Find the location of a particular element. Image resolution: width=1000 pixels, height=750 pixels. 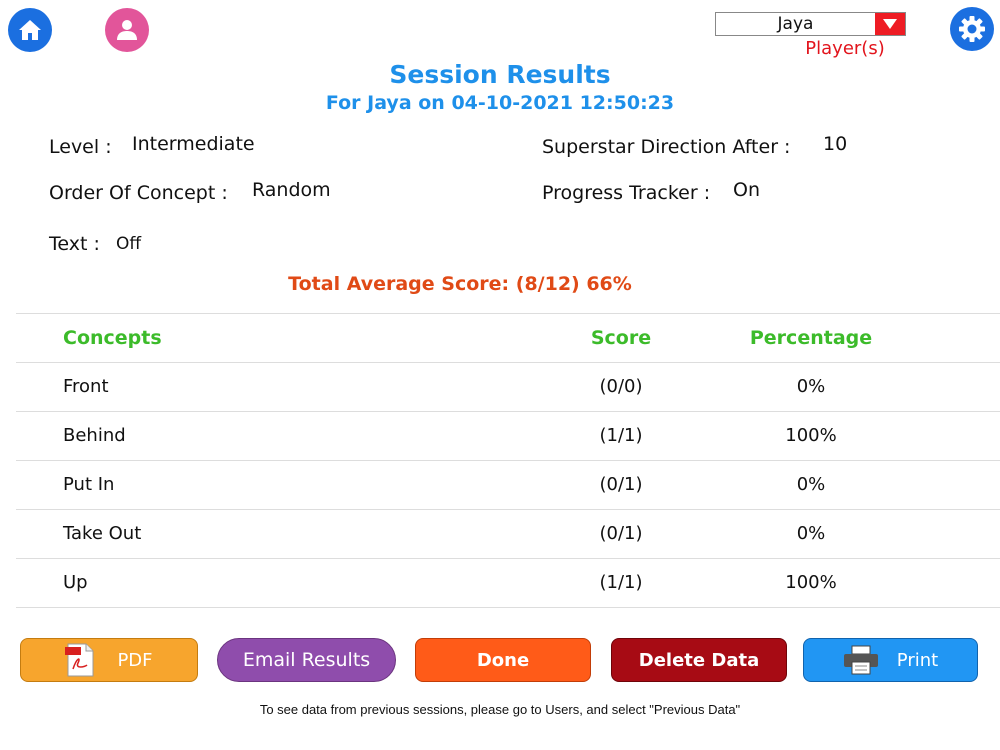

progress-tracker-value: On is located at coordinates (746, 190).